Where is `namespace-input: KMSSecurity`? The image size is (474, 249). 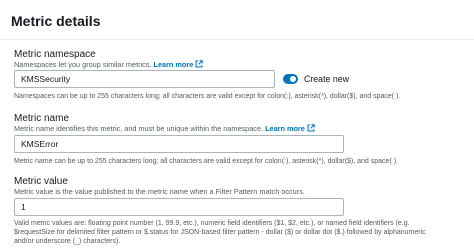
namespace-input: KMSSecurity is located at coordinates (144, 79).